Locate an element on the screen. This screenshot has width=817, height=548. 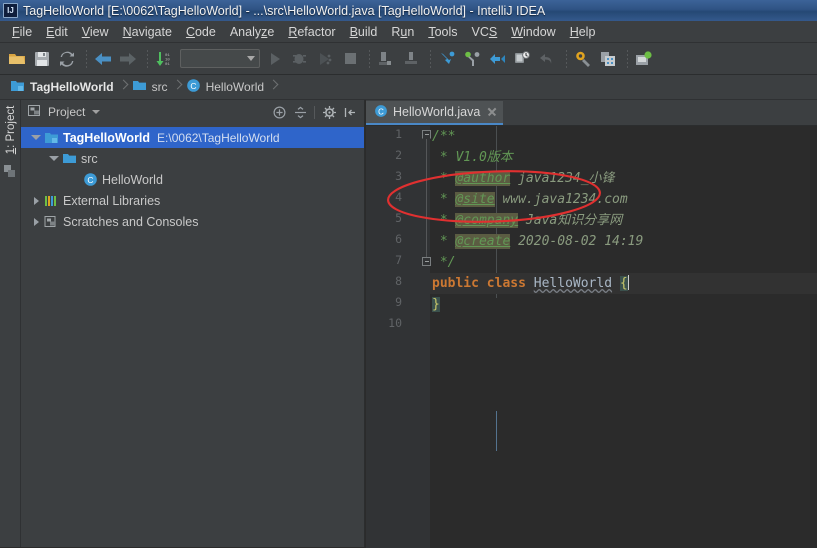
code-line-9: } is located at coordinates (623, 304).